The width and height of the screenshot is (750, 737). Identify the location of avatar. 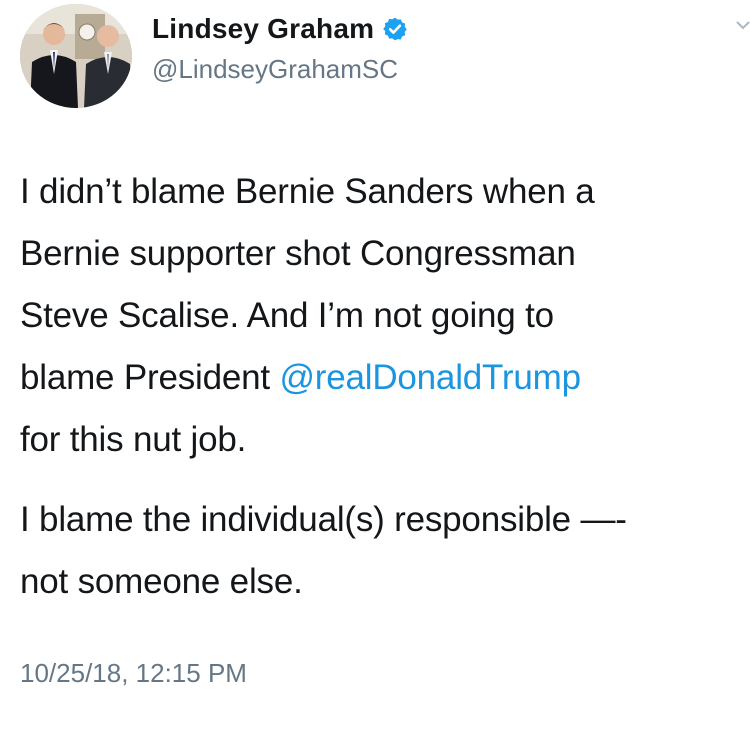
(76, 56).